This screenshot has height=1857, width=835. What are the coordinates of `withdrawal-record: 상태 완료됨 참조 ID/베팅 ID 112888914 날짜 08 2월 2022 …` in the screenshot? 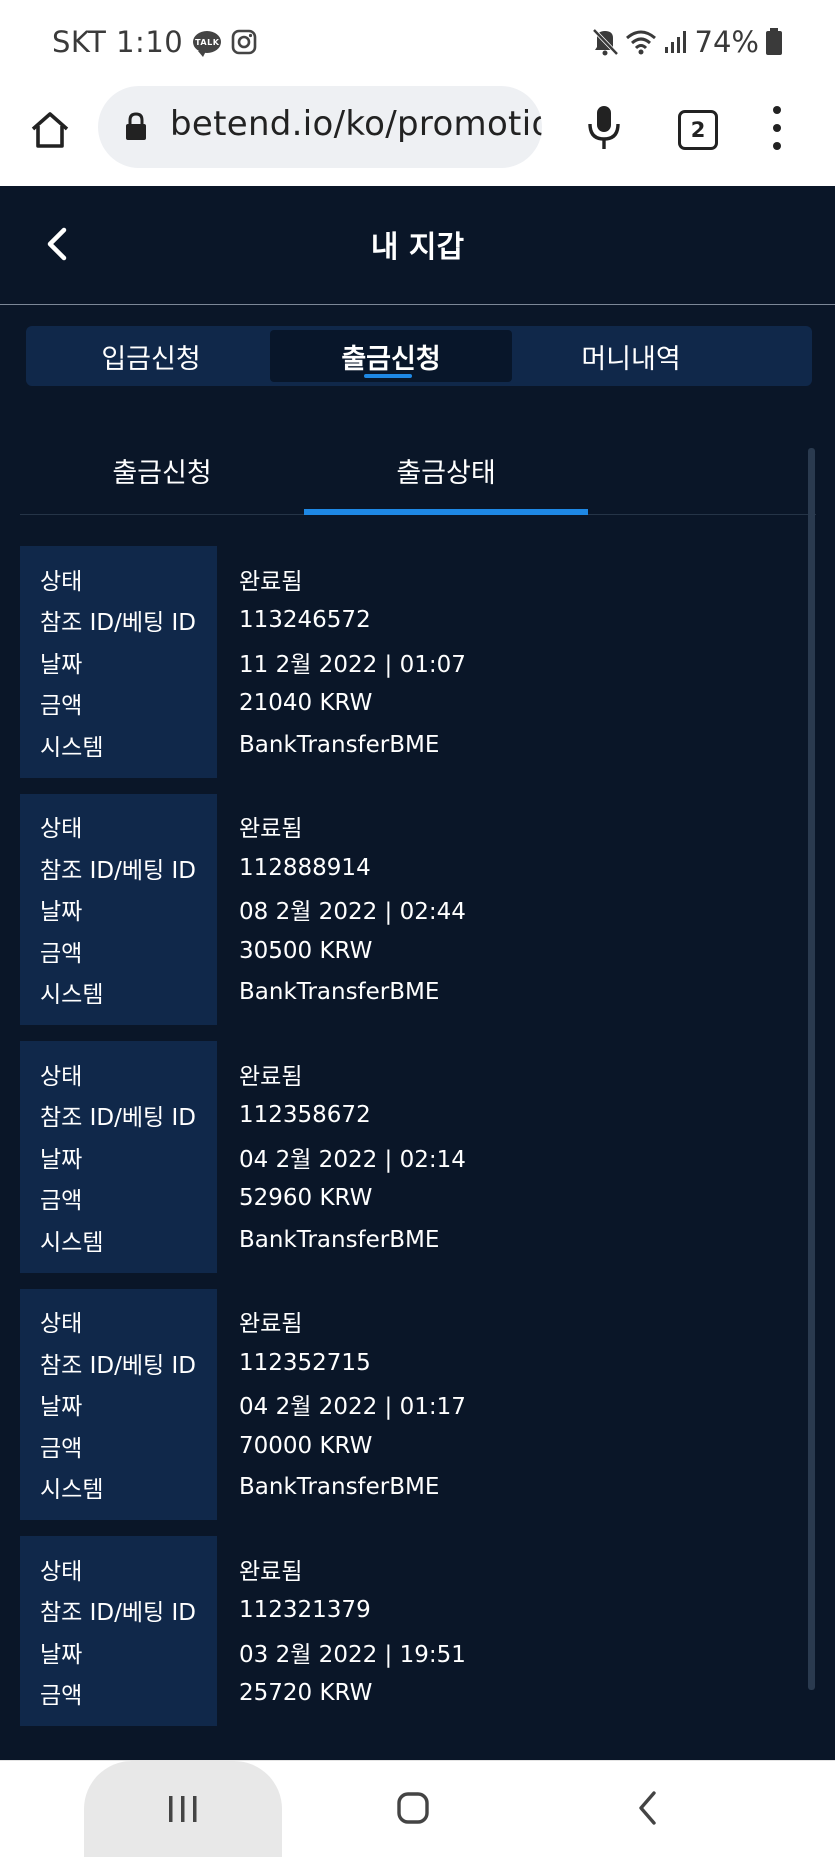 It's located at (410, 909).